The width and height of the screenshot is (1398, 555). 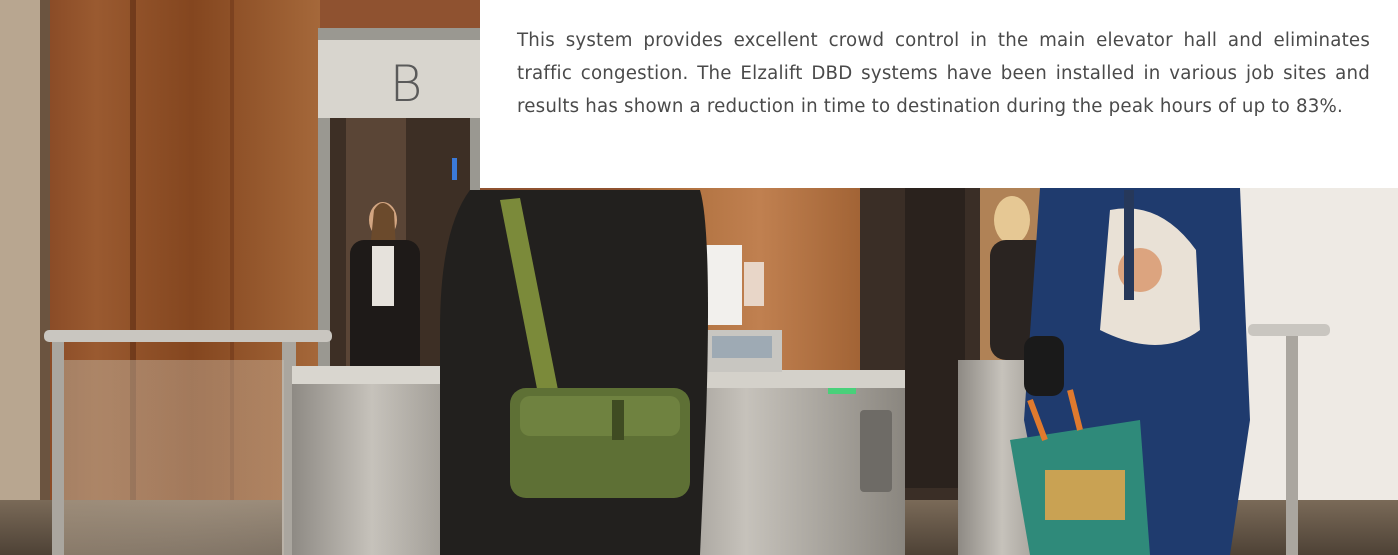 I want to click on elevator-sign-letter: B, so click(x=406, y=84).